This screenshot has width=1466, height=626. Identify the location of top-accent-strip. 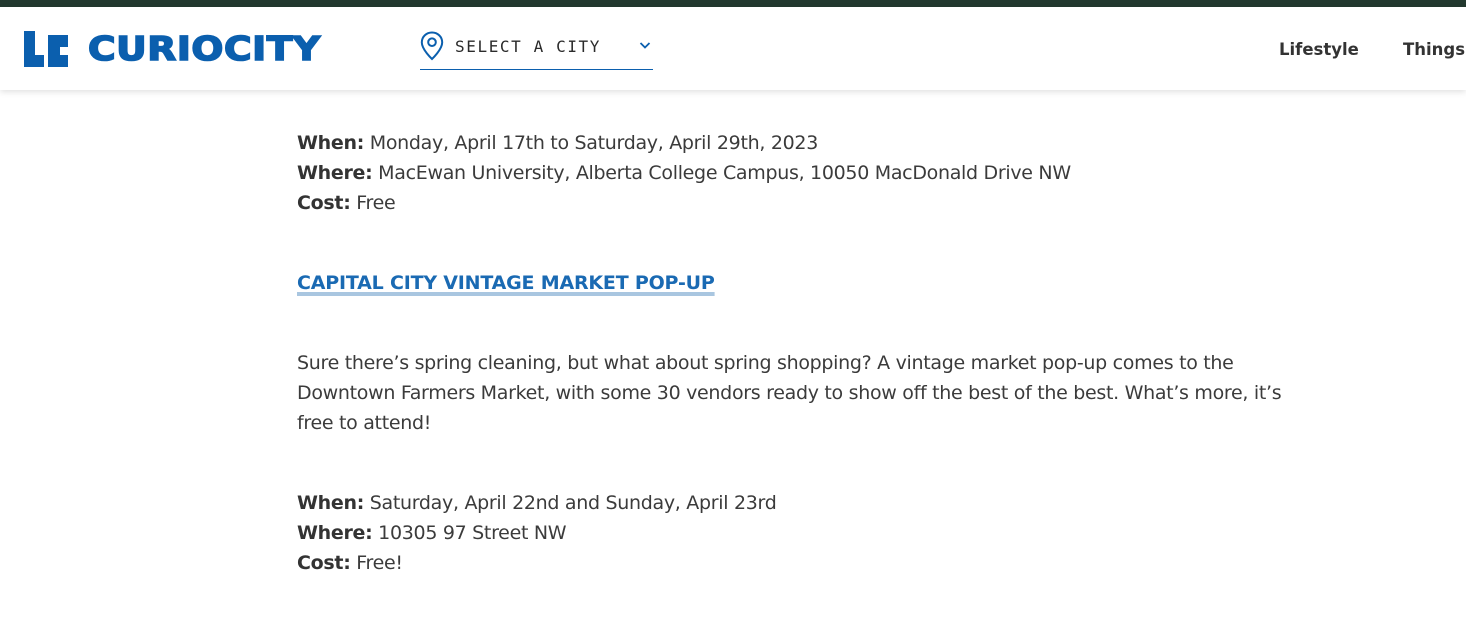
(733, 3).